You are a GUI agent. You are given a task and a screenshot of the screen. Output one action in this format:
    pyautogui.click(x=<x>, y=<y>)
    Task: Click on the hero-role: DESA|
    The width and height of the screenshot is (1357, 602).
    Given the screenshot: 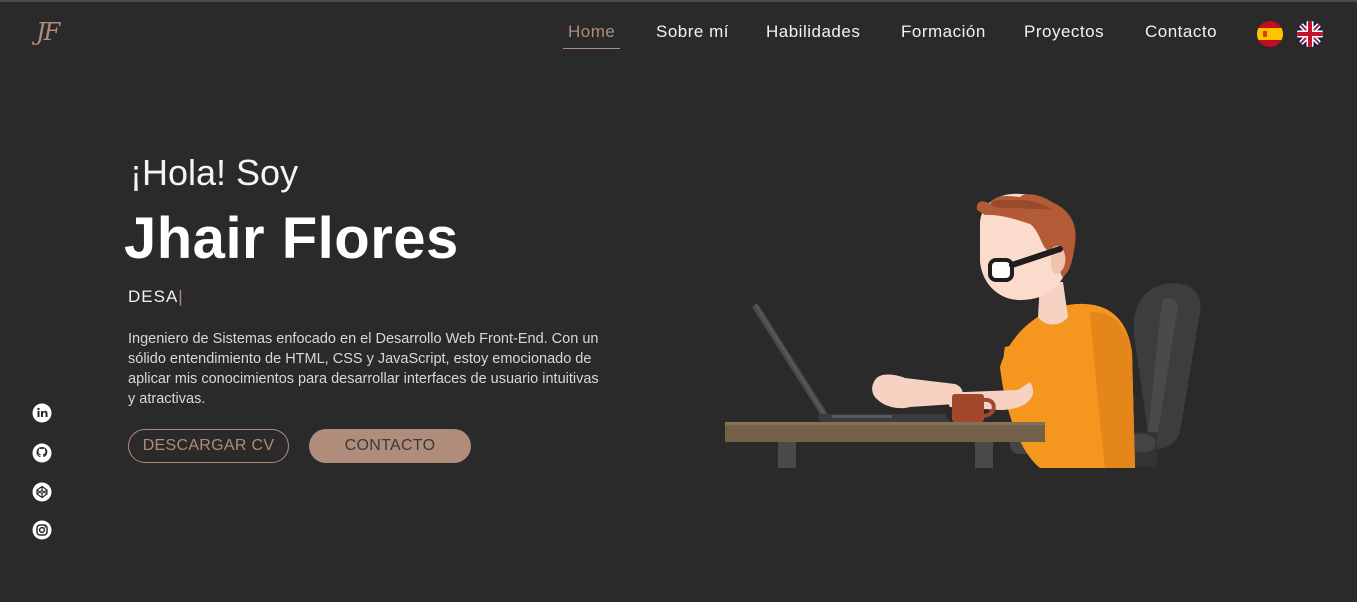 What is the action you would take?
    pyautogui.click(x=156, y=297)
    